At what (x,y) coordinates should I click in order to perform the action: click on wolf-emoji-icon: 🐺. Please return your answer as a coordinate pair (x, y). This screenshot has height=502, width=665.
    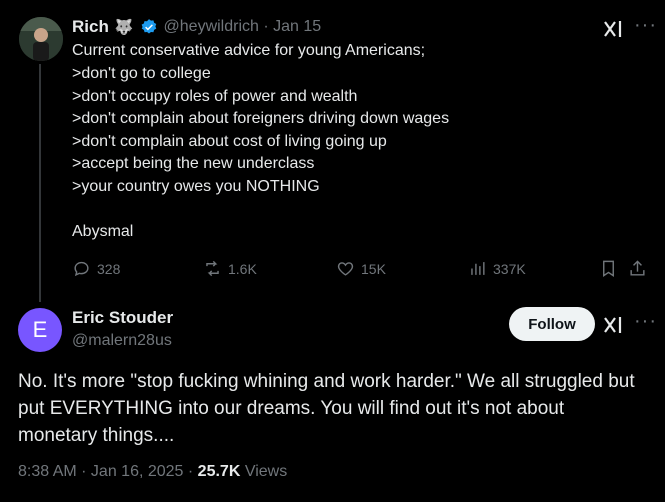
    Looking at the image, I should click on (124, 27).